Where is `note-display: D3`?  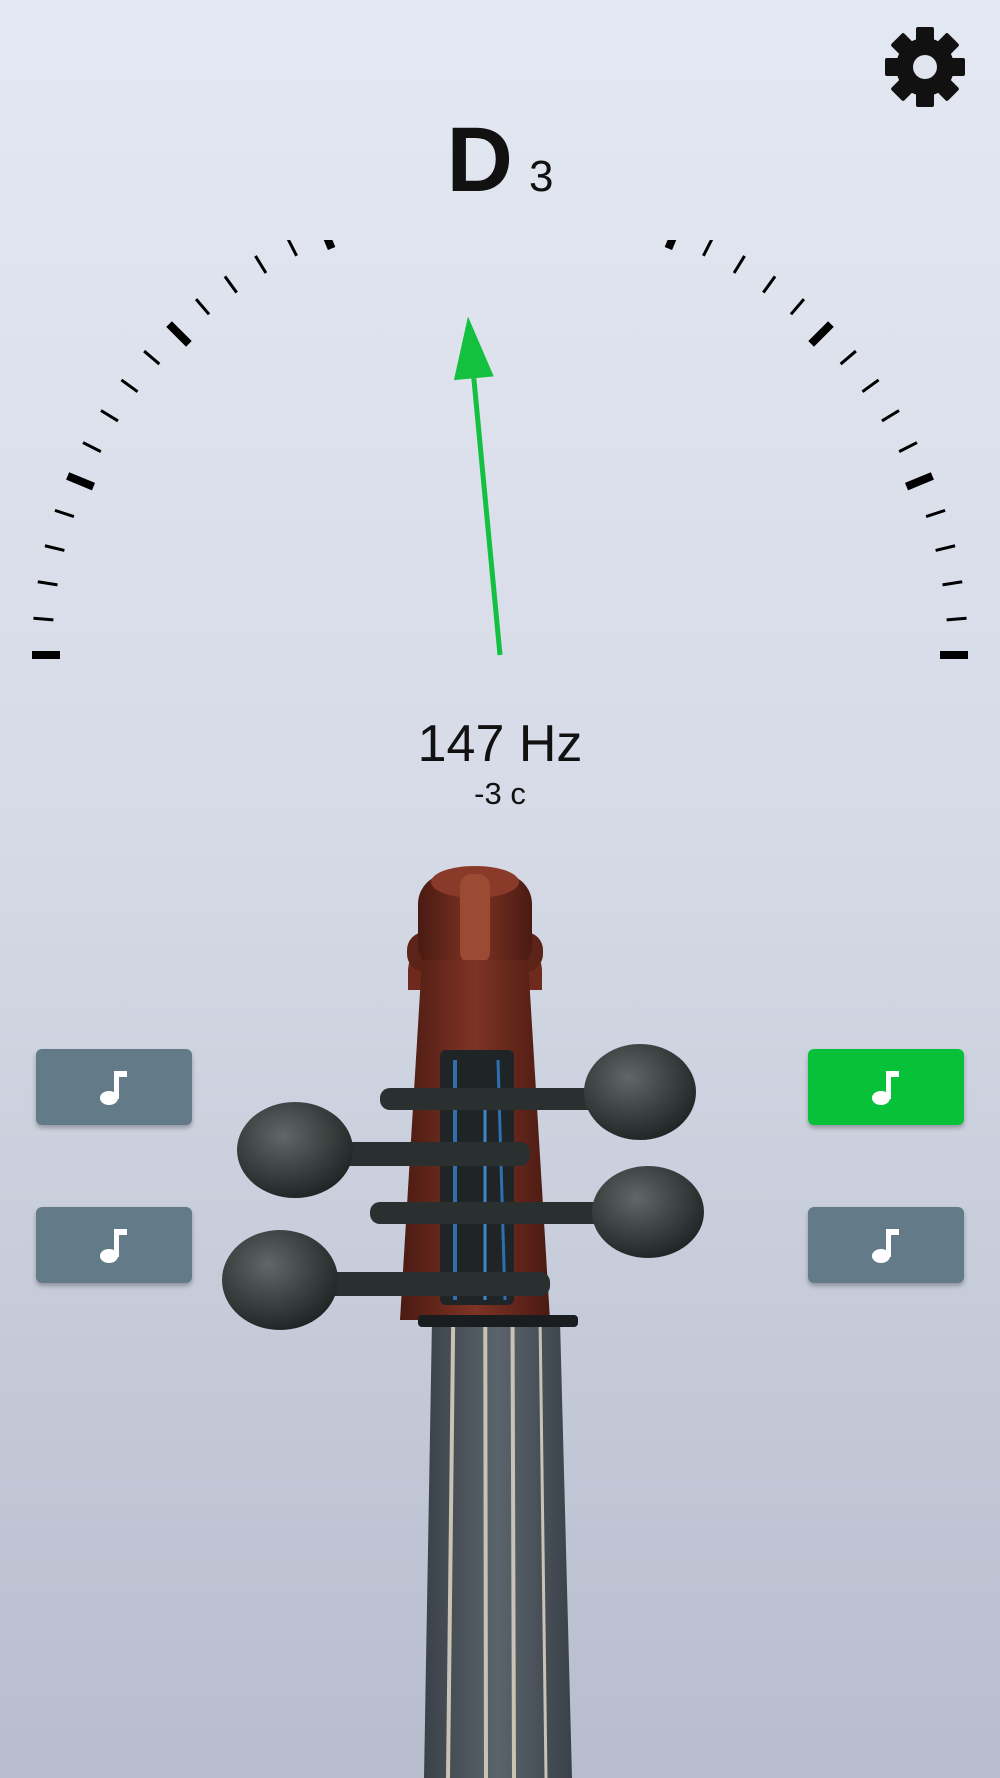
note-display: D3 is located at coordinates (500, 160).